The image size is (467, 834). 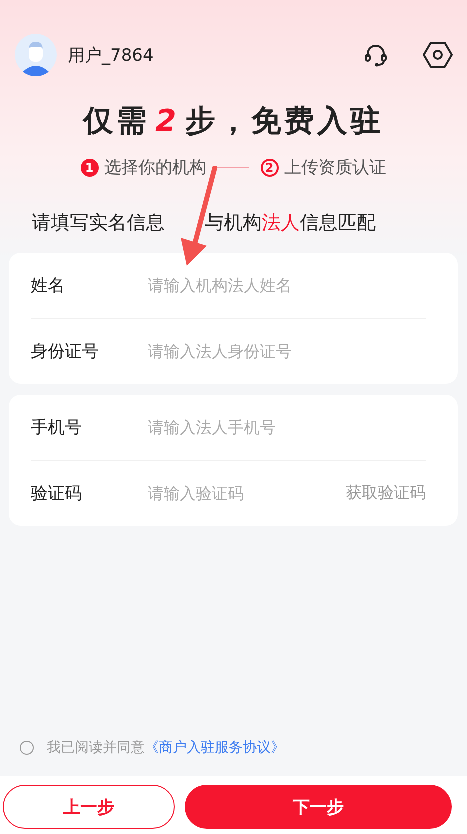 I want to click on field-label: 手机号, so click(x=57, y=428).